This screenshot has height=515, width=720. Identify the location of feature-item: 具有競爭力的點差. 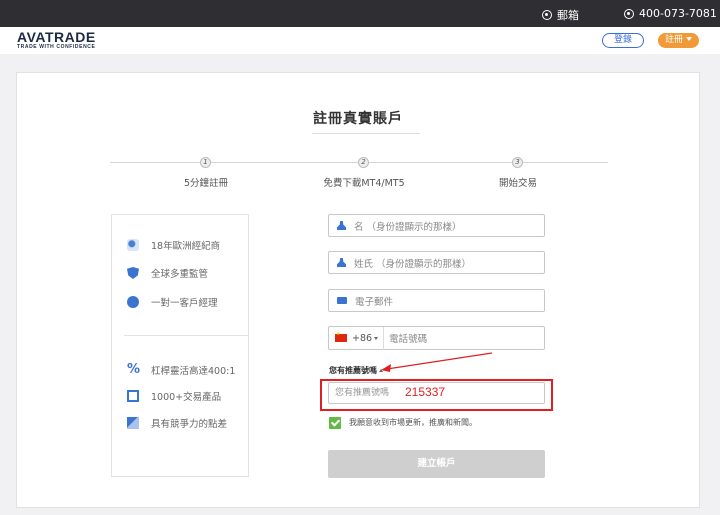
(177, 423).